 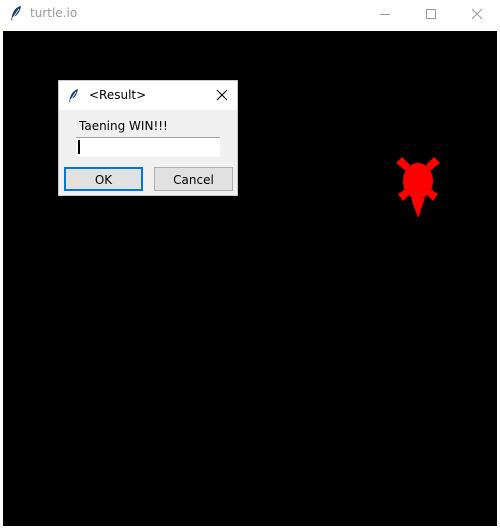 What do you see at coordinates (250, 14) in the screenshot?
I see `window-titlebar: turtle.io` at bounding box center [250, 14].